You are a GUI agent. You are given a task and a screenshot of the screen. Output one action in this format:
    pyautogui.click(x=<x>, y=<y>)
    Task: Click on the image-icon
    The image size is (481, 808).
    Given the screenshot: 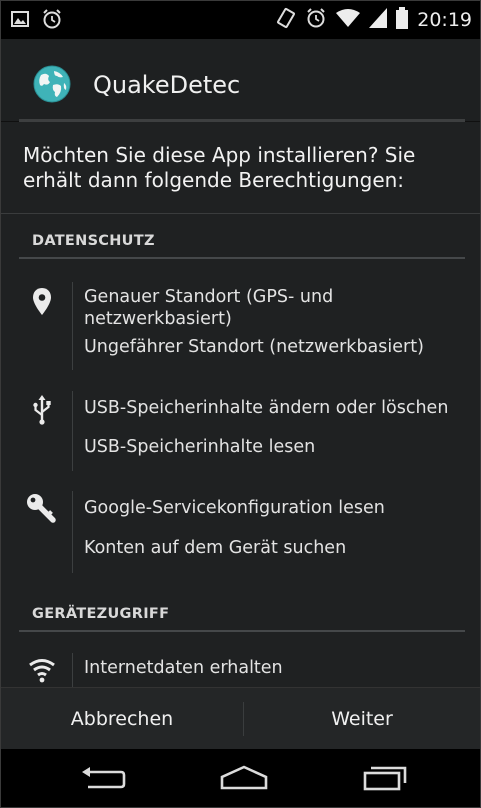 What is the action you would take?
    pyautogui.click(x=20, y=21)
    